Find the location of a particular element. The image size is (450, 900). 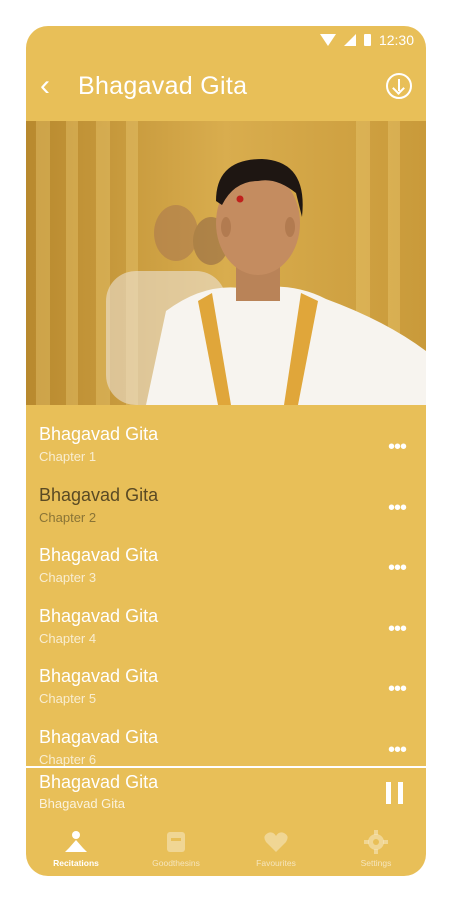

app-bar: ‹ Bhagavad Gita is located at coordinates (226, 86).